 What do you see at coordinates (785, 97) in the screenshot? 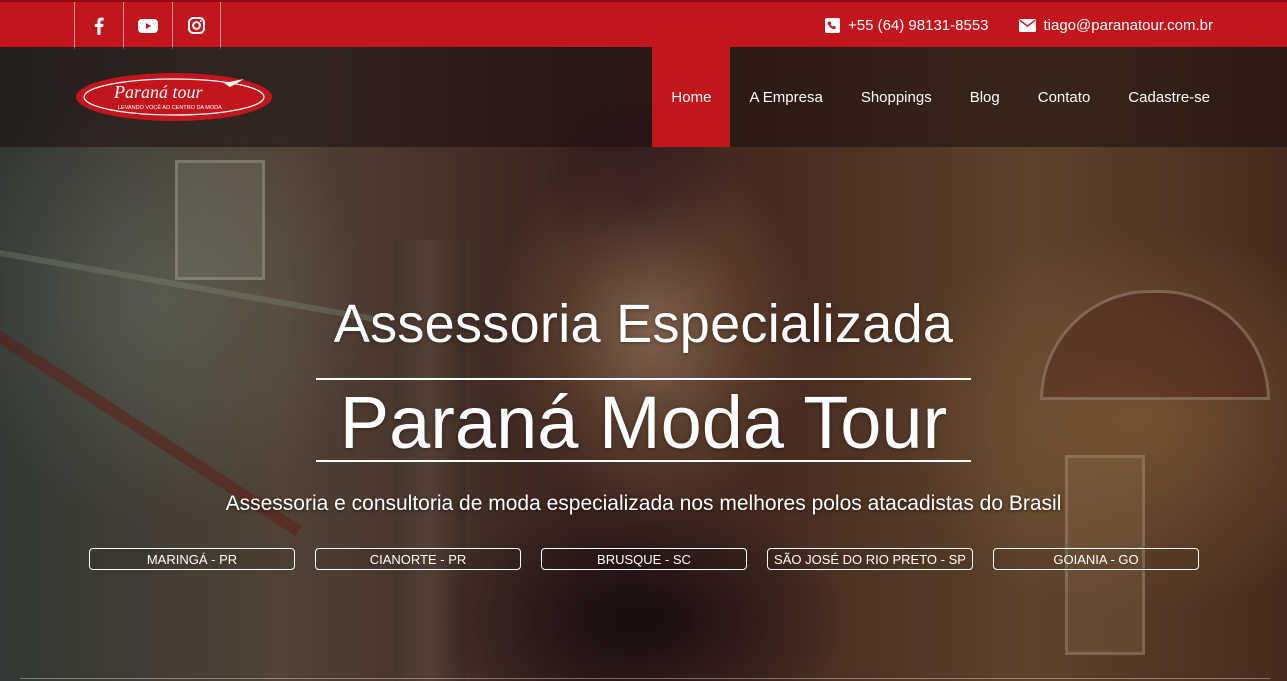
I see `nav-item-a-empresa: A Empresa` at bounding box center [785, 97].